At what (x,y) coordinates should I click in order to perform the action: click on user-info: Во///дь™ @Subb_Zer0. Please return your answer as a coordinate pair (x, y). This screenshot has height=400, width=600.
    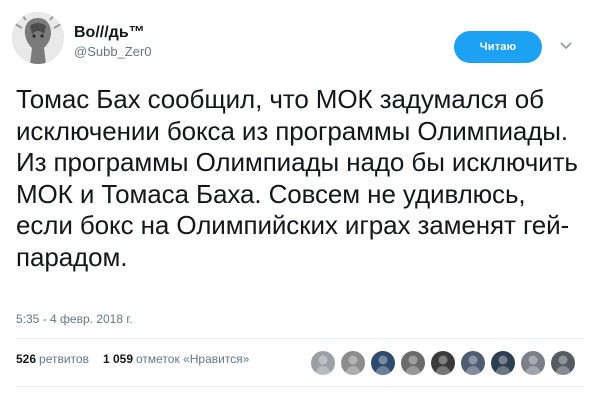
    Looking at the image, I should click on (113, 42).